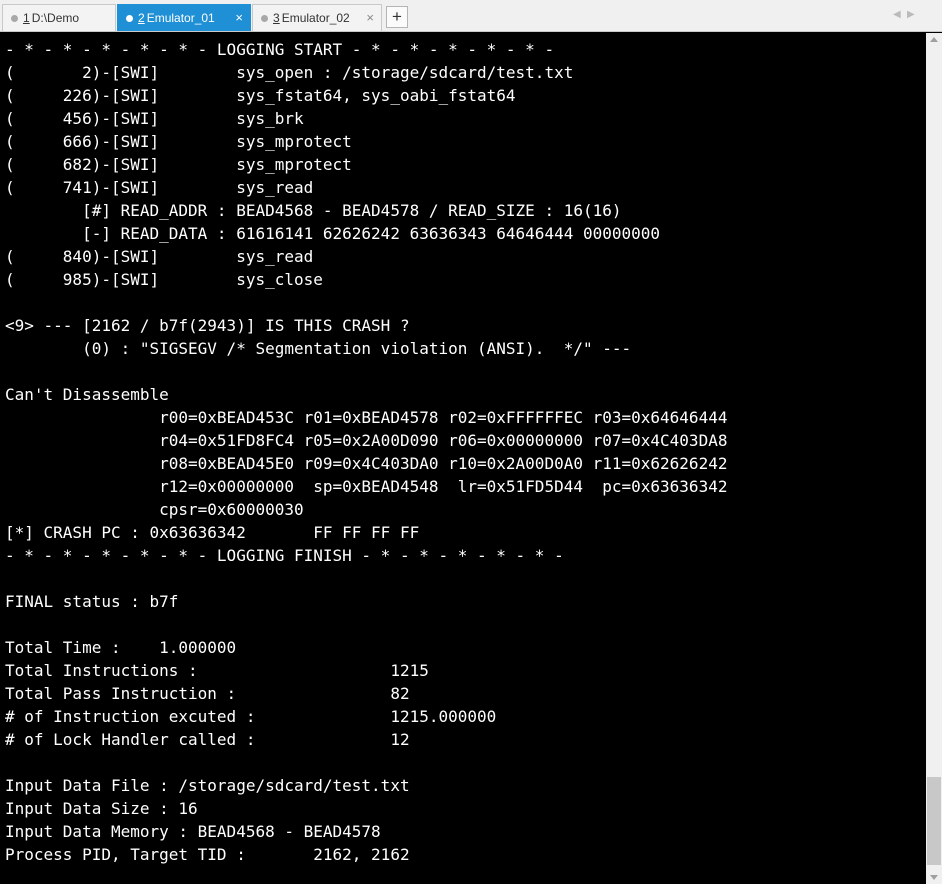 The width and height of the screenshot is (942, 884). I want to click on console-line: ( 985)-[SWI] sys_close, so click(164, 279).